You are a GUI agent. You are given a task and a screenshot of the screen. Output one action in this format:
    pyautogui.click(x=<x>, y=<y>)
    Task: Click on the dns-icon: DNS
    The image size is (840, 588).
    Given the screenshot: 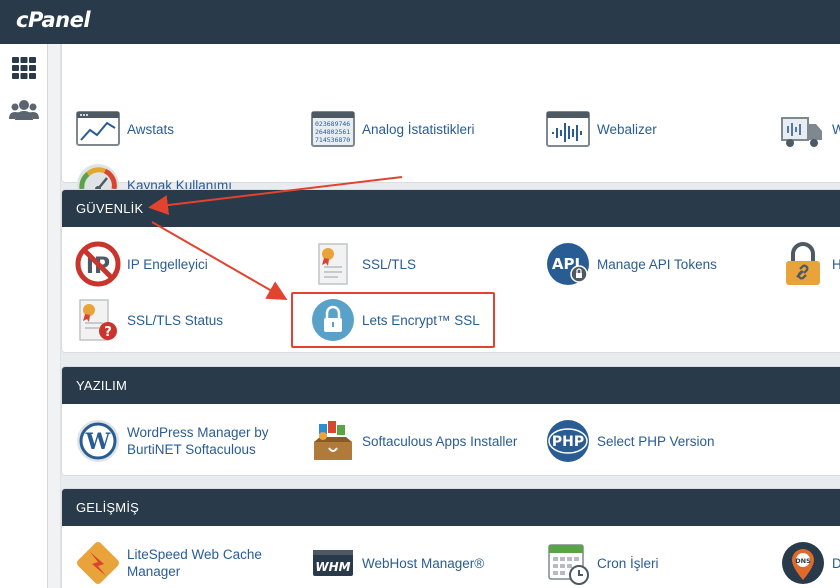 What is the action you would take?
    pyautogui.click(x=803, y=563)
    